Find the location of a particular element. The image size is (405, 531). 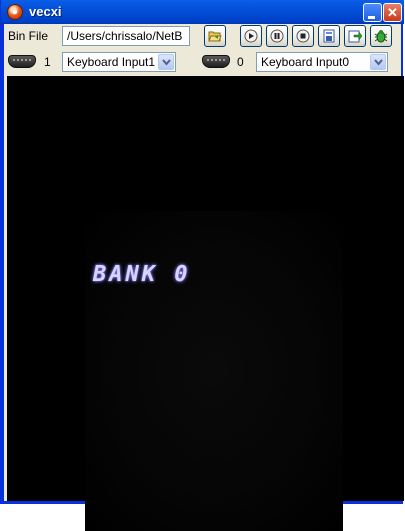

controller-row: 1 Keyboard Input1 0 Keyboard Input0 is located at coordinates (202, 62).